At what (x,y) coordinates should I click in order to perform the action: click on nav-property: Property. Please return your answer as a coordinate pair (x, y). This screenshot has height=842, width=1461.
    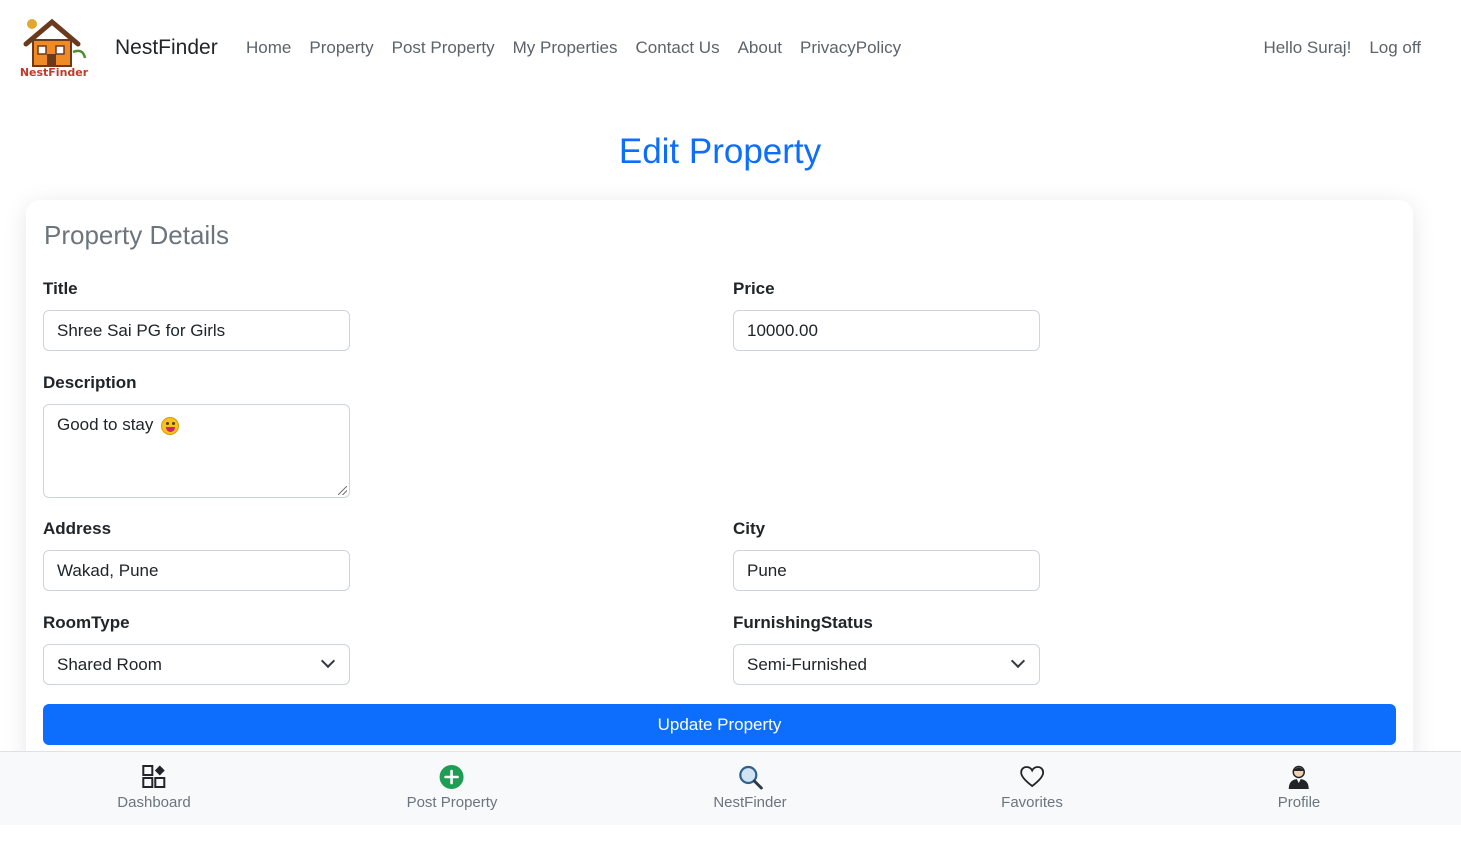
    Looking at the image, I should click on (341, 48).